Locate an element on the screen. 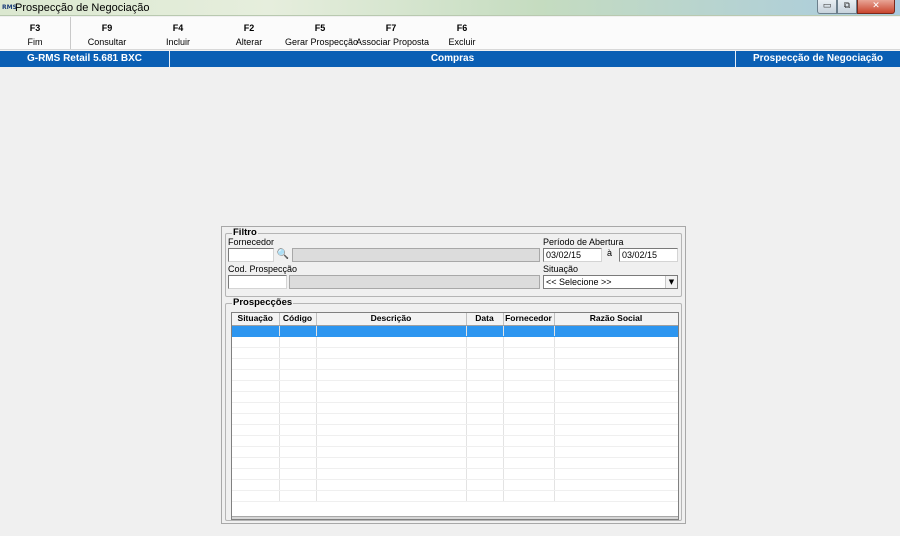 The height and width of the screenshot is (536, 900). shortcut-key: F4 is located at coordinates (178, 28).